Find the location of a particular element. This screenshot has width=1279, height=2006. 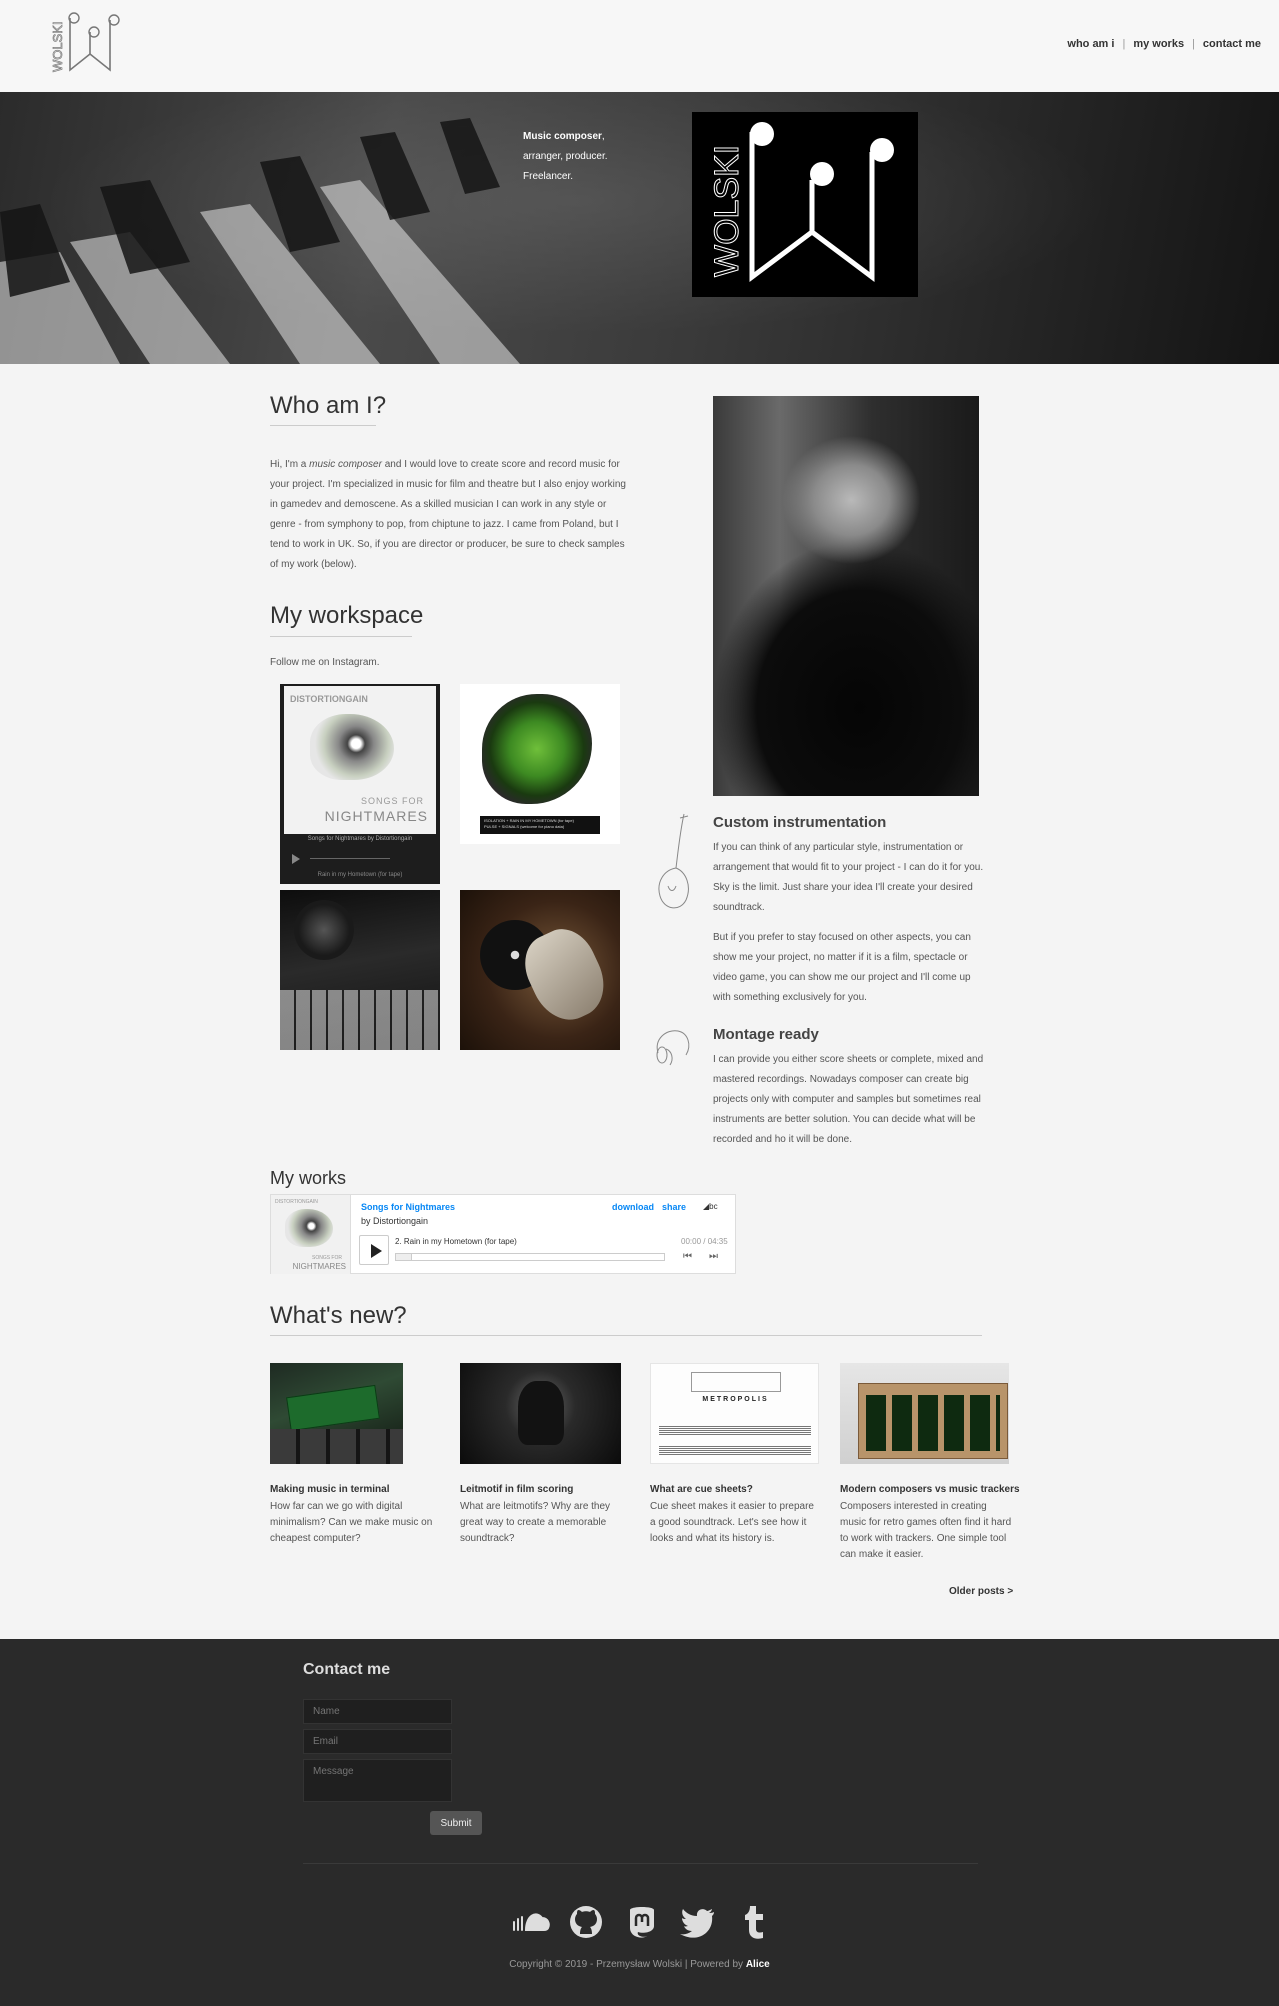

keyboard-keys is located at coordinates (336, 1446).